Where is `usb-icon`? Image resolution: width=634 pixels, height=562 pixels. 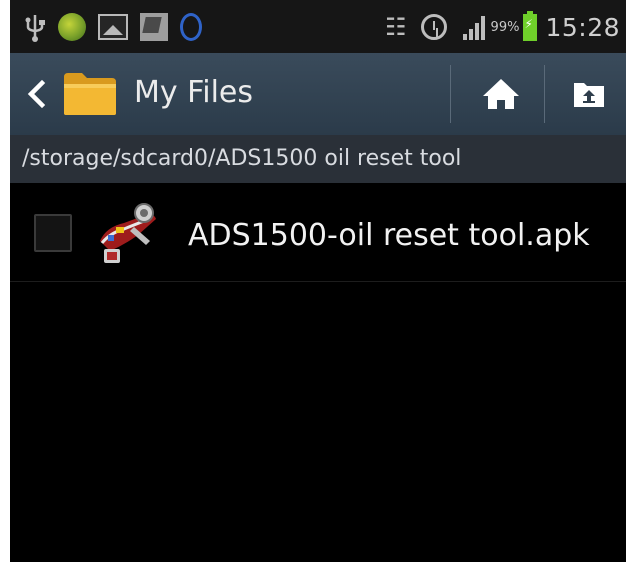 usb-icon is located at coordinates (35, 28).